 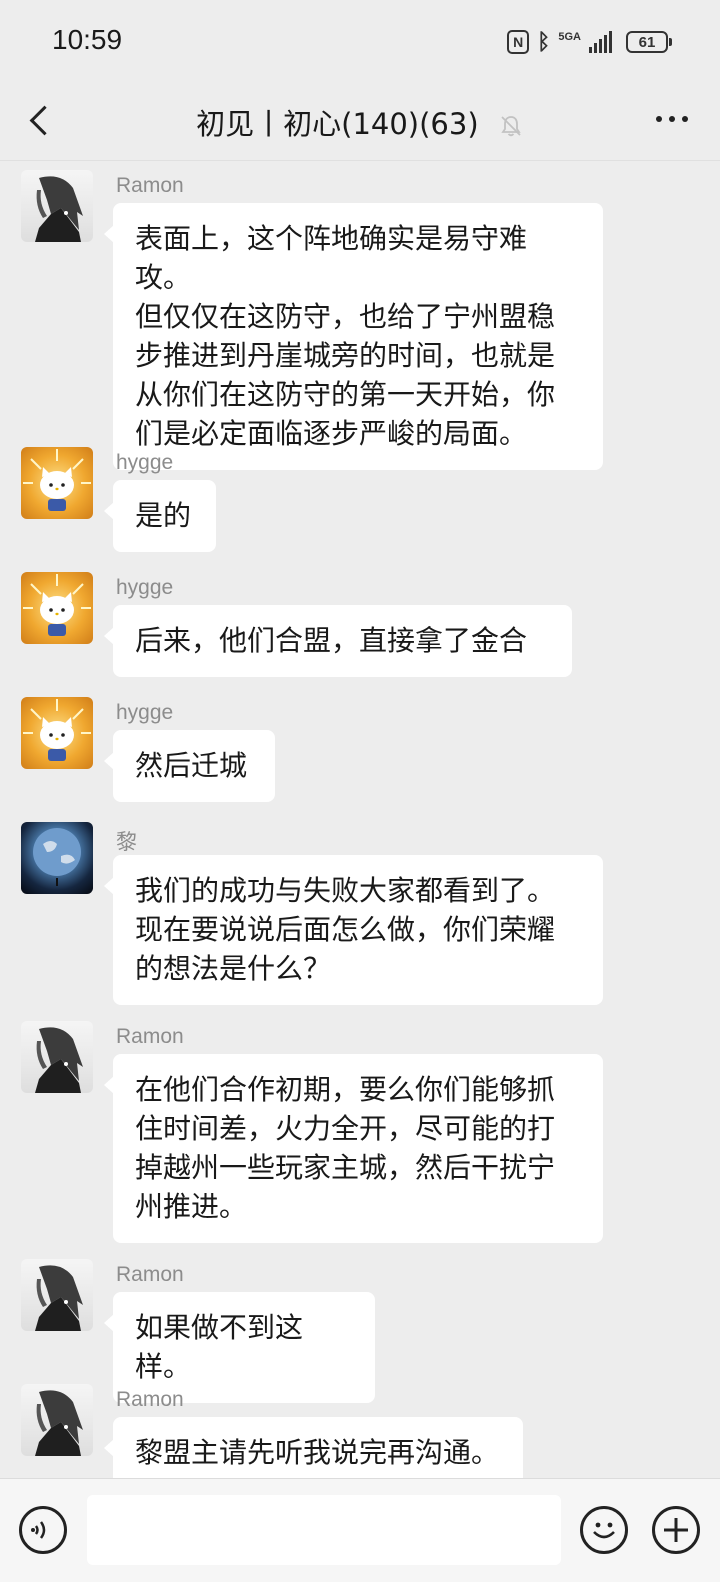 I want to click on message-line: 黎盟主请先听我说完再沟通。, so click(x=317, y=1452).